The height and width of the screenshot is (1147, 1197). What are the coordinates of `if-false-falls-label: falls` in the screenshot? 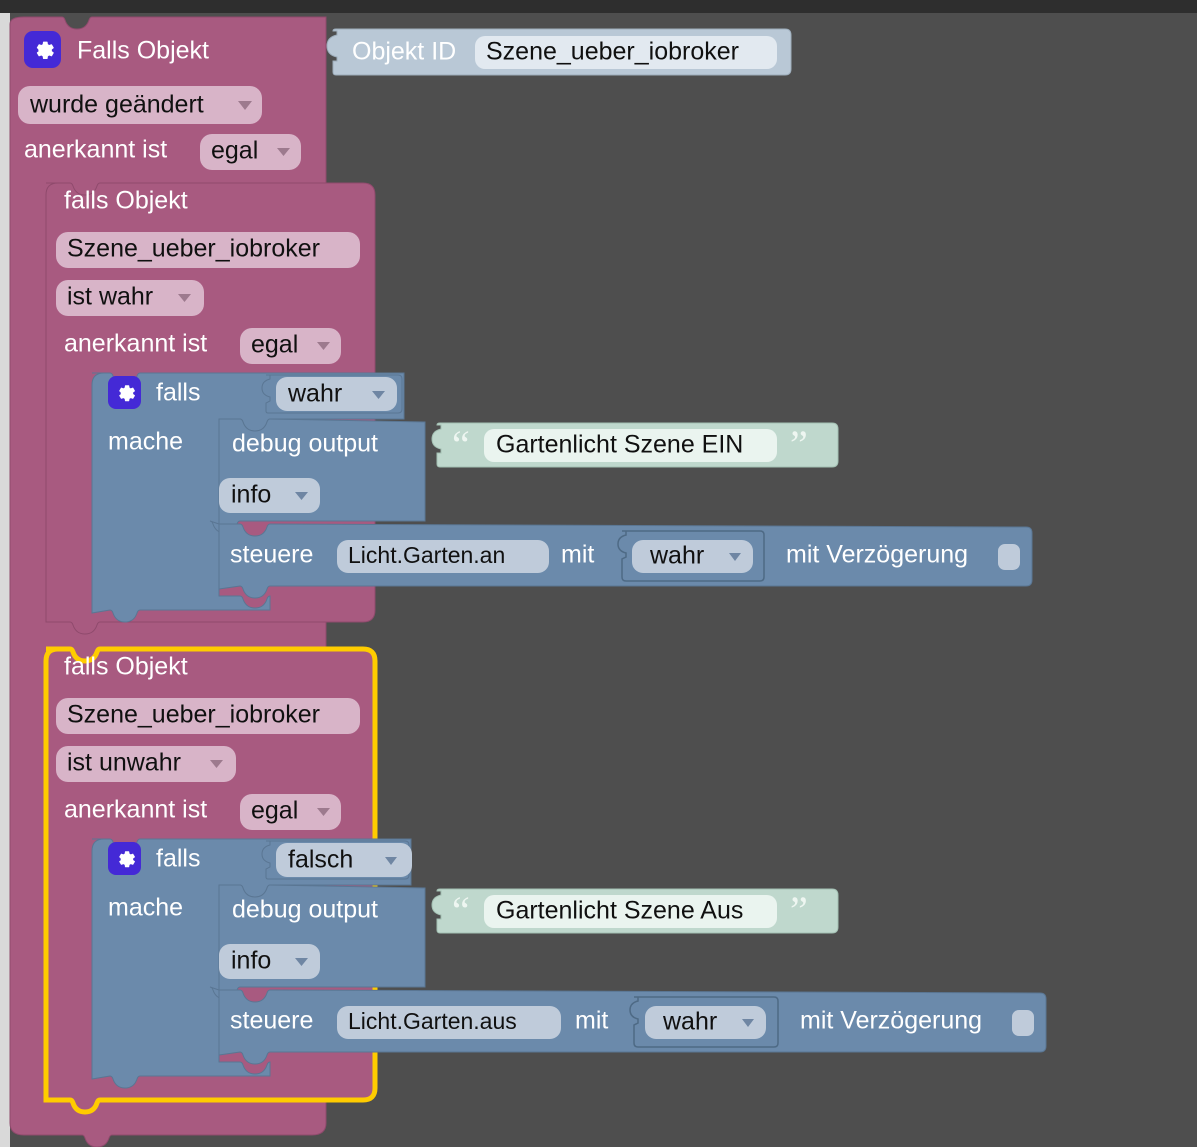 It's located at (178, 859).